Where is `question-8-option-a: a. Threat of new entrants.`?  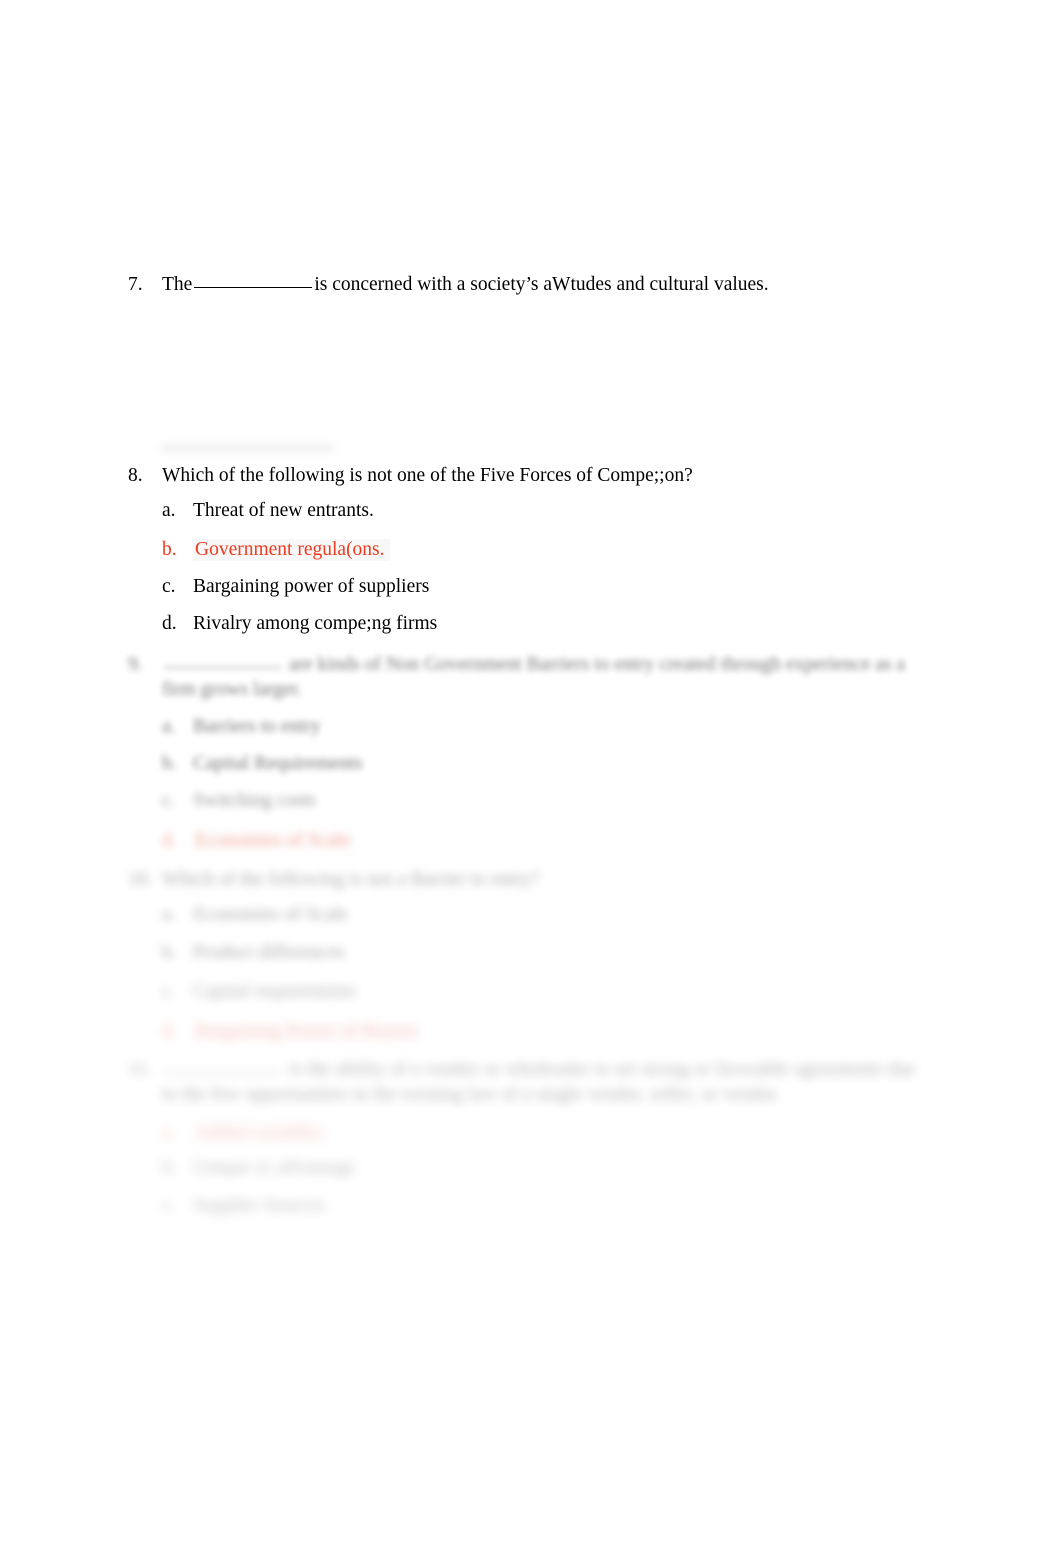
question-8-option-a: a. Threat of new entrants. is located at coordinates (268, 511).